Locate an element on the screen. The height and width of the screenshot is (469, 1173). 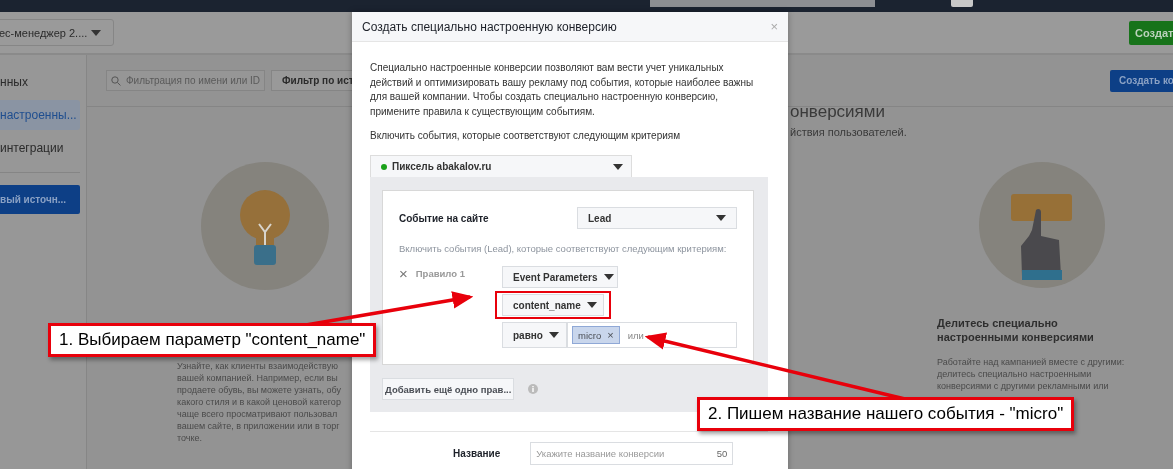
search-icon is located at coordinates (116, 80).